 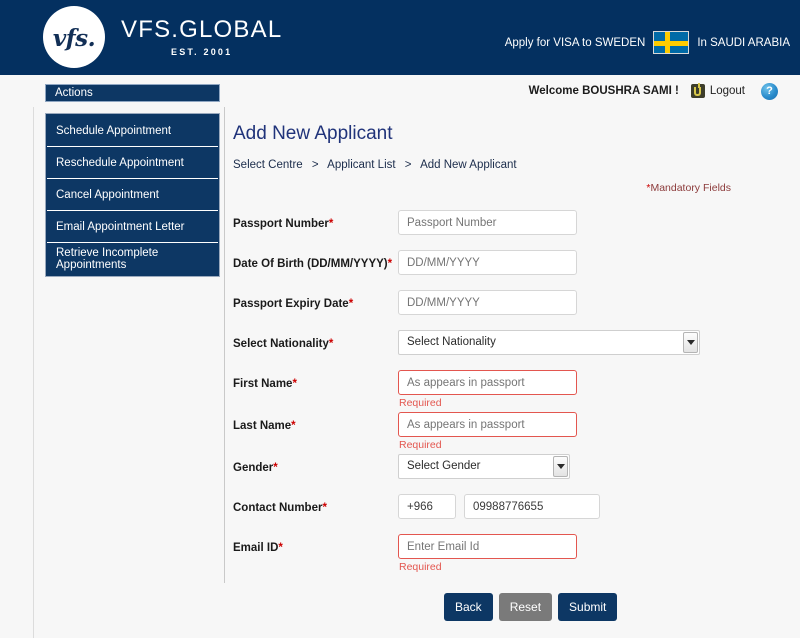 What do you see at coordinates (487, 546) in the screenshot?
I see `email-id-input` at bounding box center [487, 546].